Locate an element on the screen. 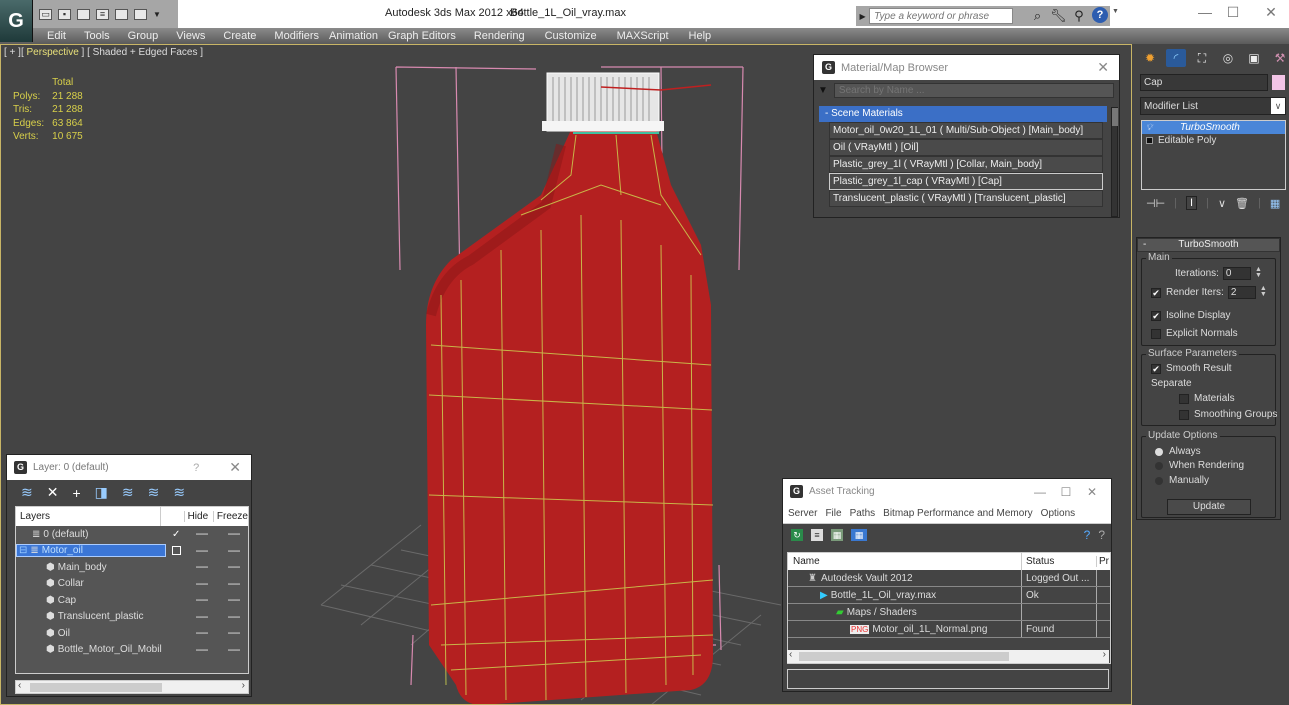 This screenshot has height=705, width=1289. column-name: Name is located at coordinates (904, 561).